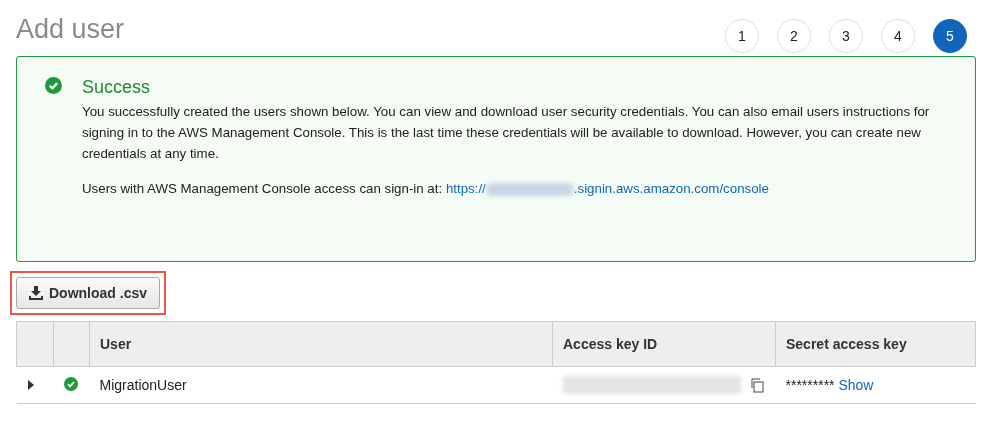  I want to click on column-header: User, so click(321, 344).